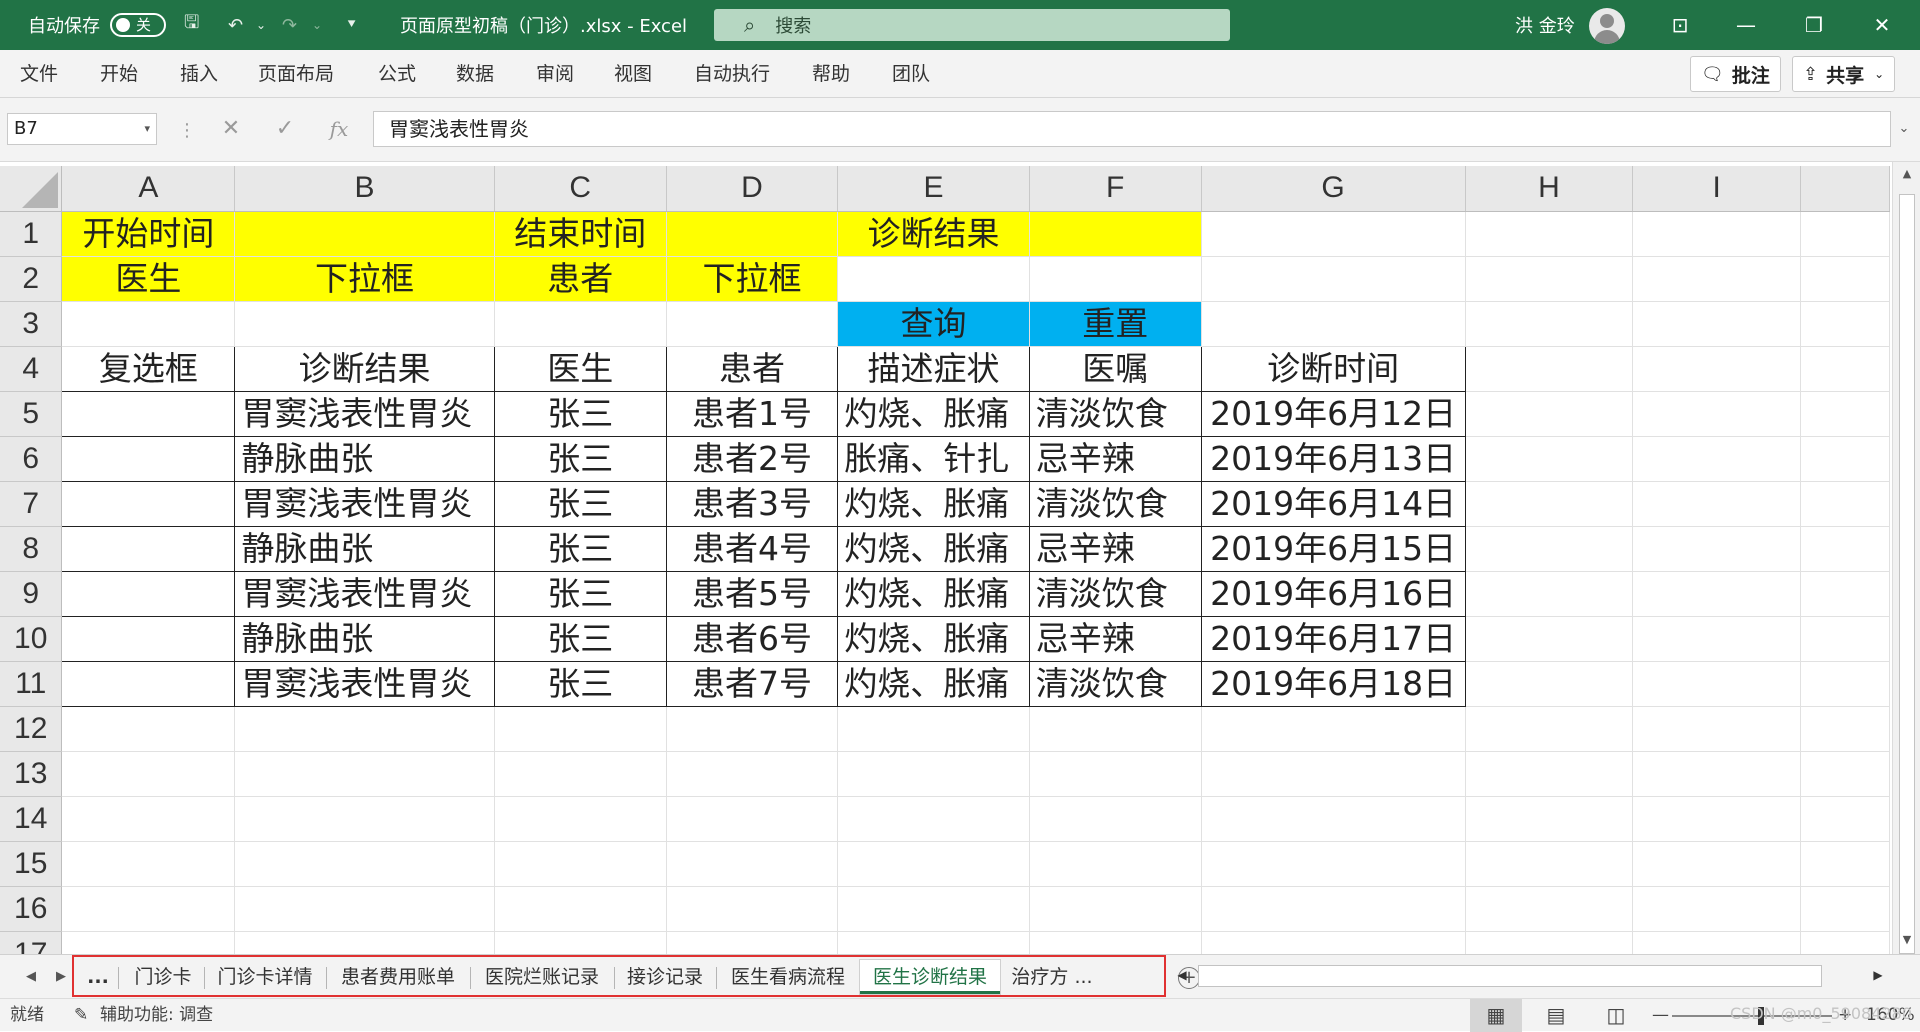 The image size is (1920, 1032). I want to click on header-symptoms: 描述症状, so click(933, 368).